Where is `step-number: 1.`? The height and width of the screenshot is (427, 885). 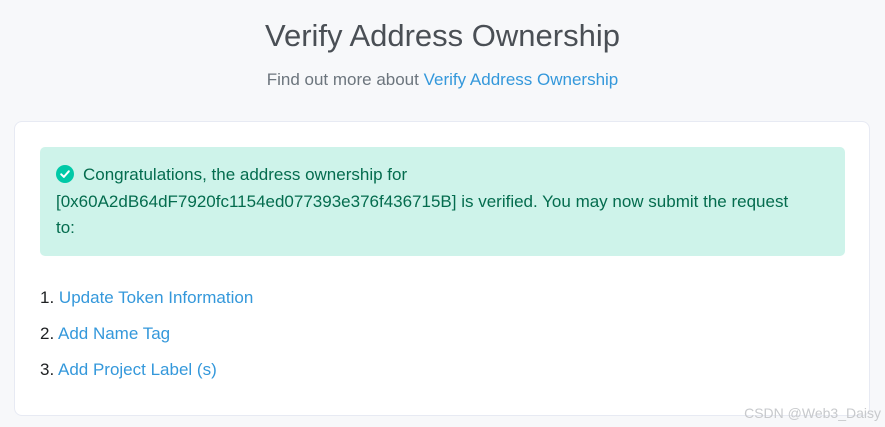
step-number: 1. is located at coordinates (47, 297).